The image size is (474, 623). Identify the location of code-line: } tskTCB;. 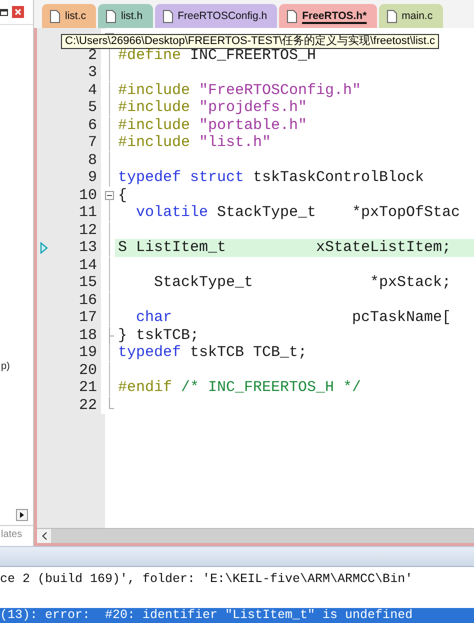
(158, 335).